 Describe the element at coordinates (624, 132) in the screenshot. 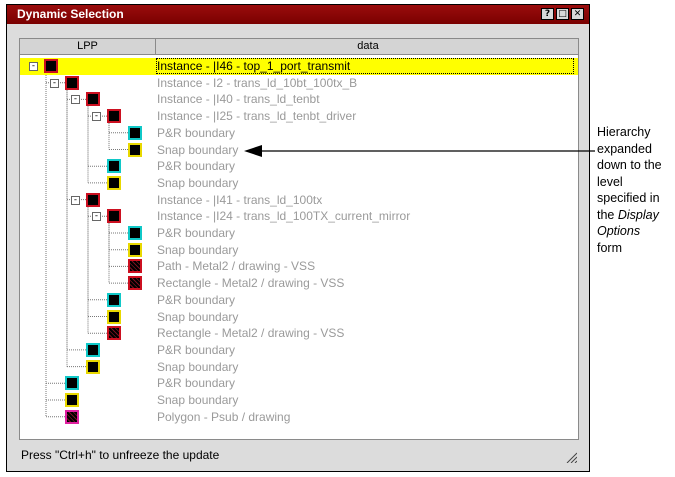

I see `annotation-line: Hierarchy` at that location.